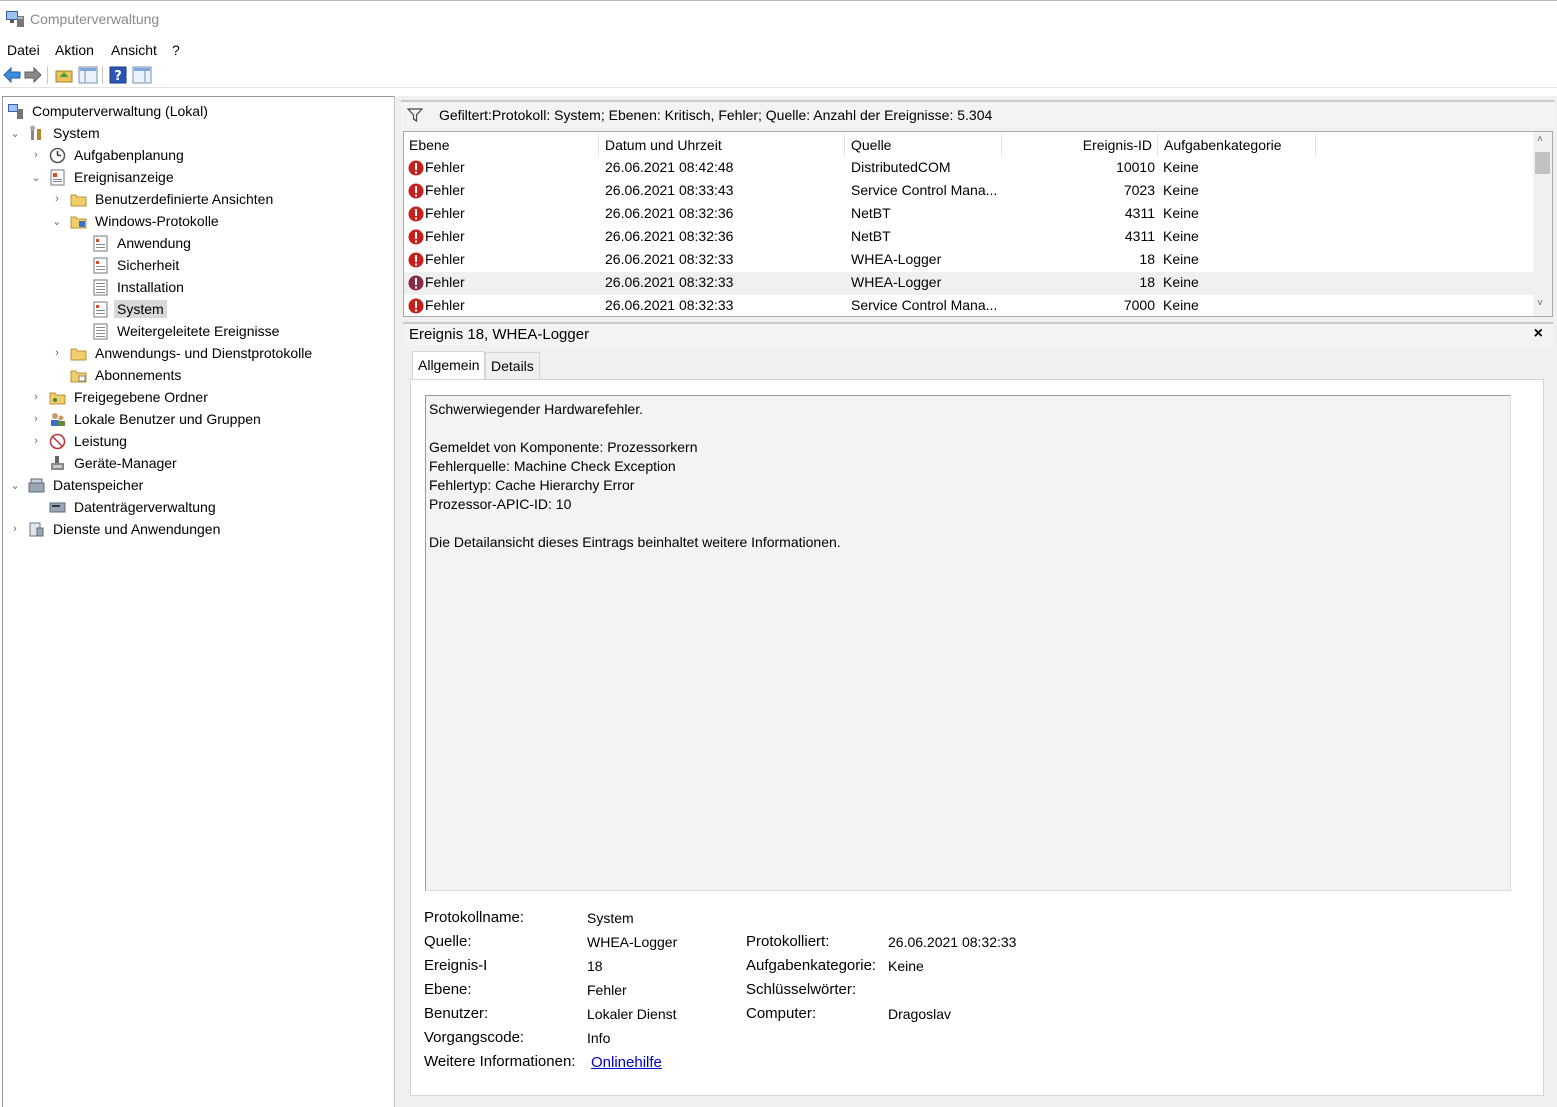  What do you see at coordinates (95, 19) in the screenshot?
I see `window-title: Computerverwaltung` at bounding box center [95, 19].